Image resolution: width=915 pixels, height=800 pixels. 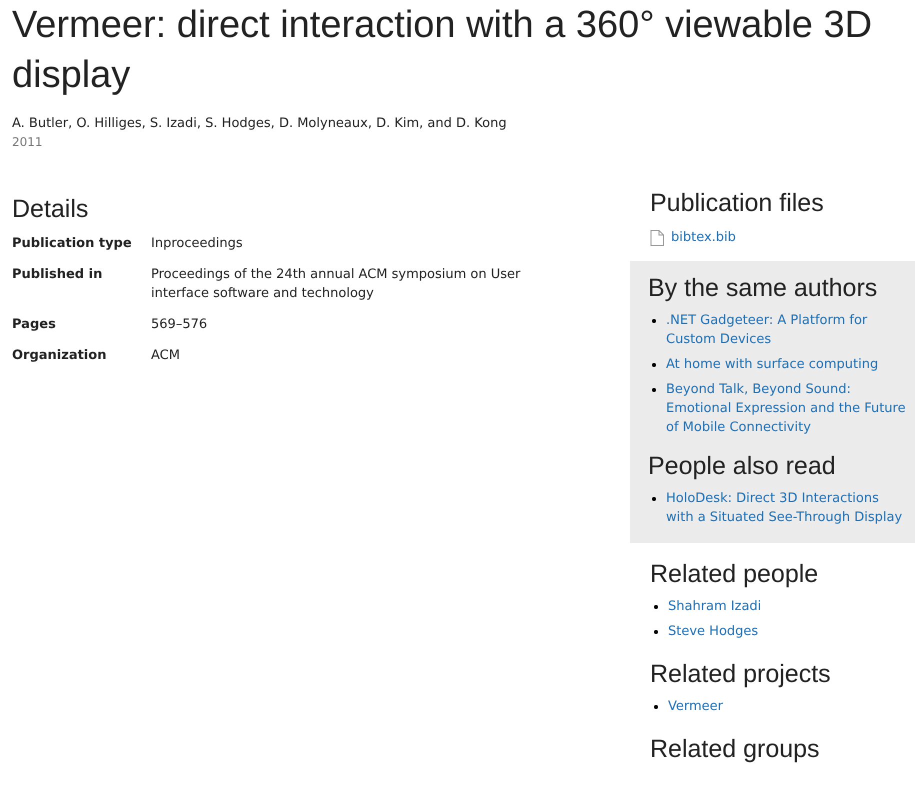 I want to click on detail-value: ACM, so click(x=166, y=356).